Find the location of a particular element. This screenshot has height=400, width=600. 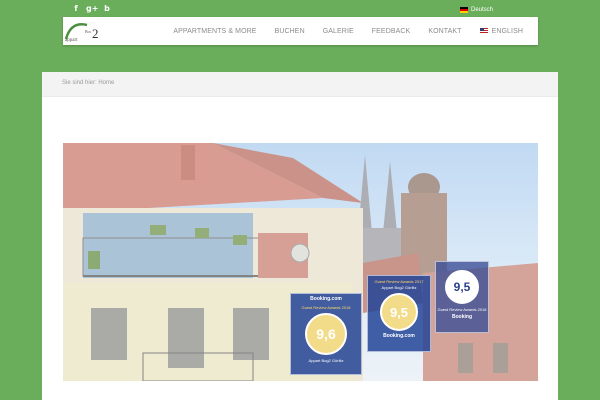

award-badge-2016: 9,5 Guest Review Awards 2016 Booking is located at coordinates (462, 297).